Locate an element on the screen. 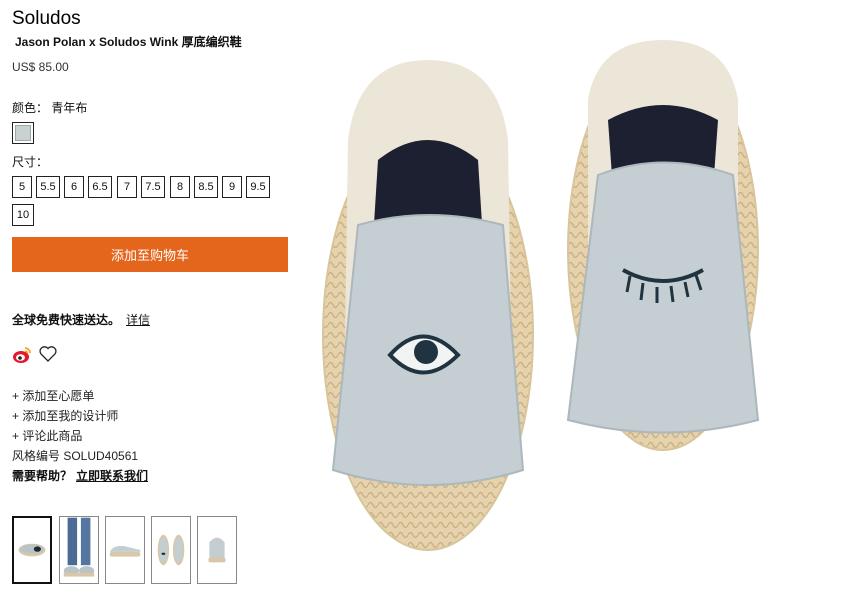 The height and width of the screenshot is (594, 852). weibo-icon is located at coordinates (22, 355).